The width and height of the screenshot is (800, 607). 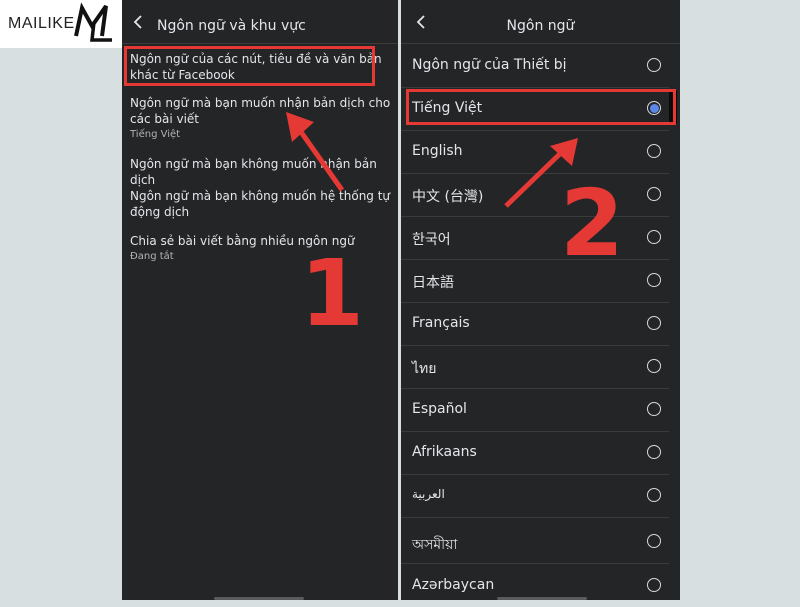 I want to click on page-title: Ngôn ngữ, so click(x=540, y=26).